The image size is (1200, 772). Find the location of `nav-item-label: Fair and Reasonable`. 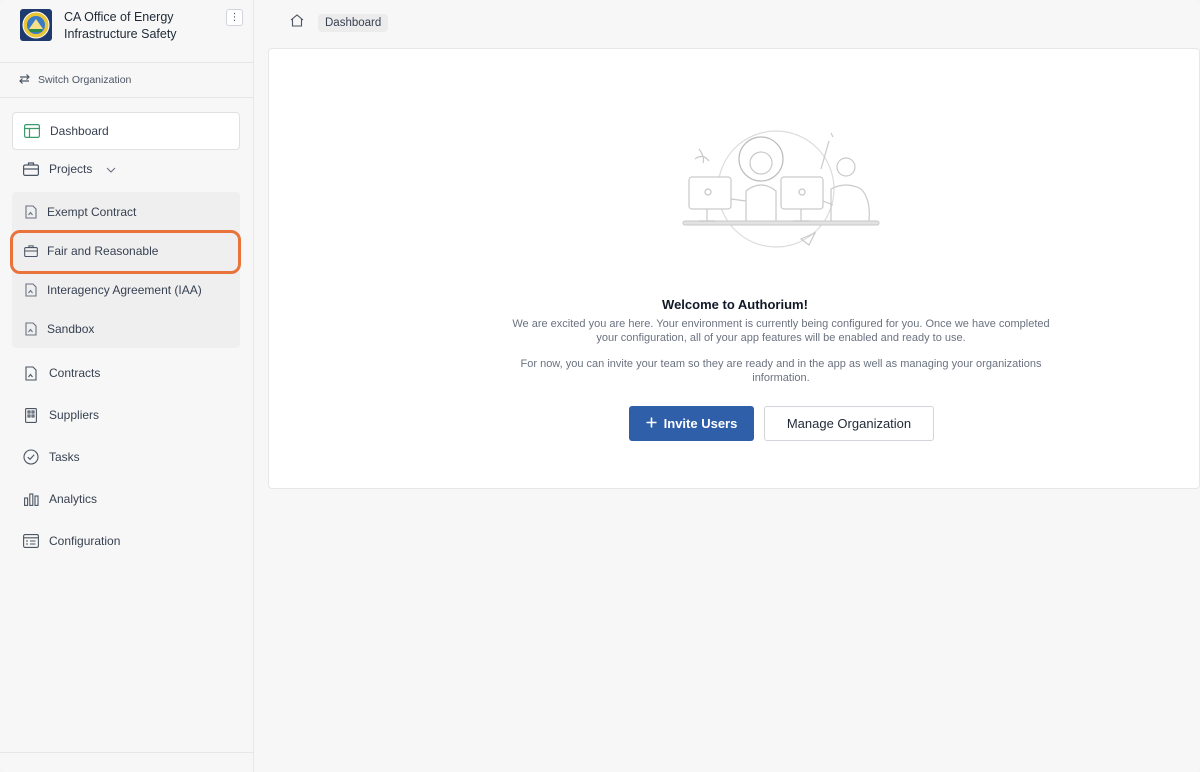

nav-item-label: Fair and Reasonable is located at coordinates (103, 250).